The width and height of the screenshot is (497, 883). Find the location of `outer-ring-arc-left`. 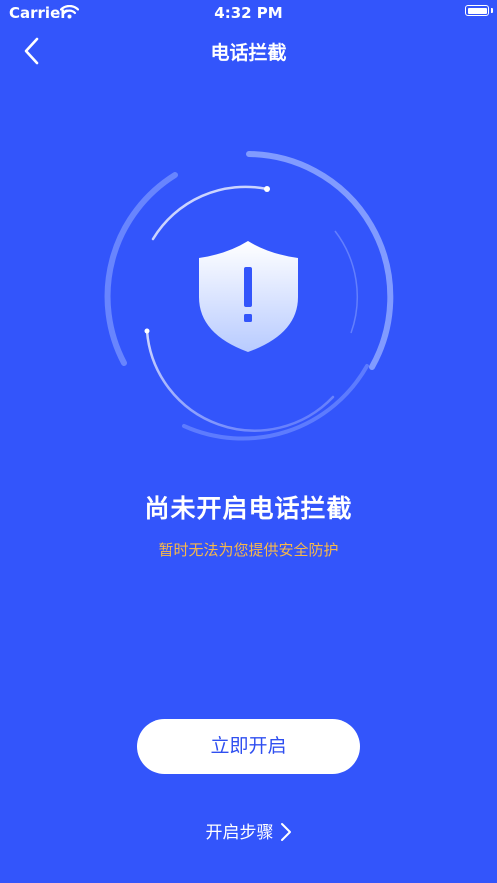

outer-ring-arc-left is located at coordinates (141, 269).